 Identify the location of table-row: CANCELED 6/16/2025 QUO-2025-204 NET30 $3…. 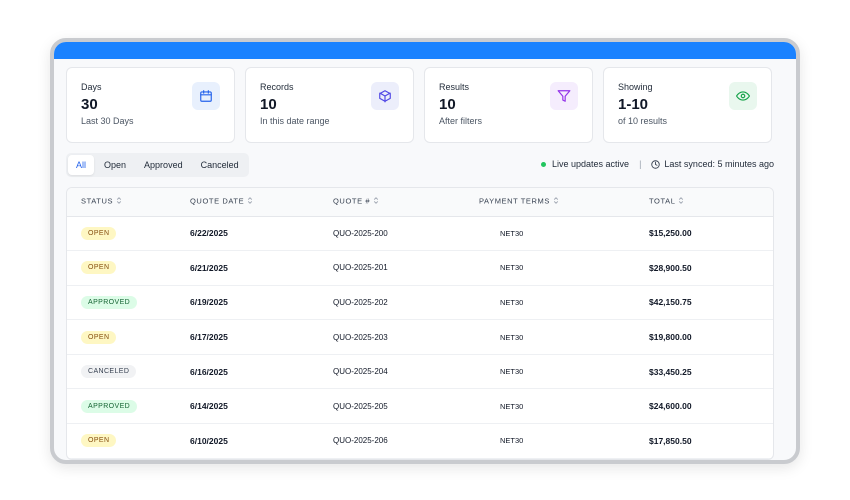
(420, 372).